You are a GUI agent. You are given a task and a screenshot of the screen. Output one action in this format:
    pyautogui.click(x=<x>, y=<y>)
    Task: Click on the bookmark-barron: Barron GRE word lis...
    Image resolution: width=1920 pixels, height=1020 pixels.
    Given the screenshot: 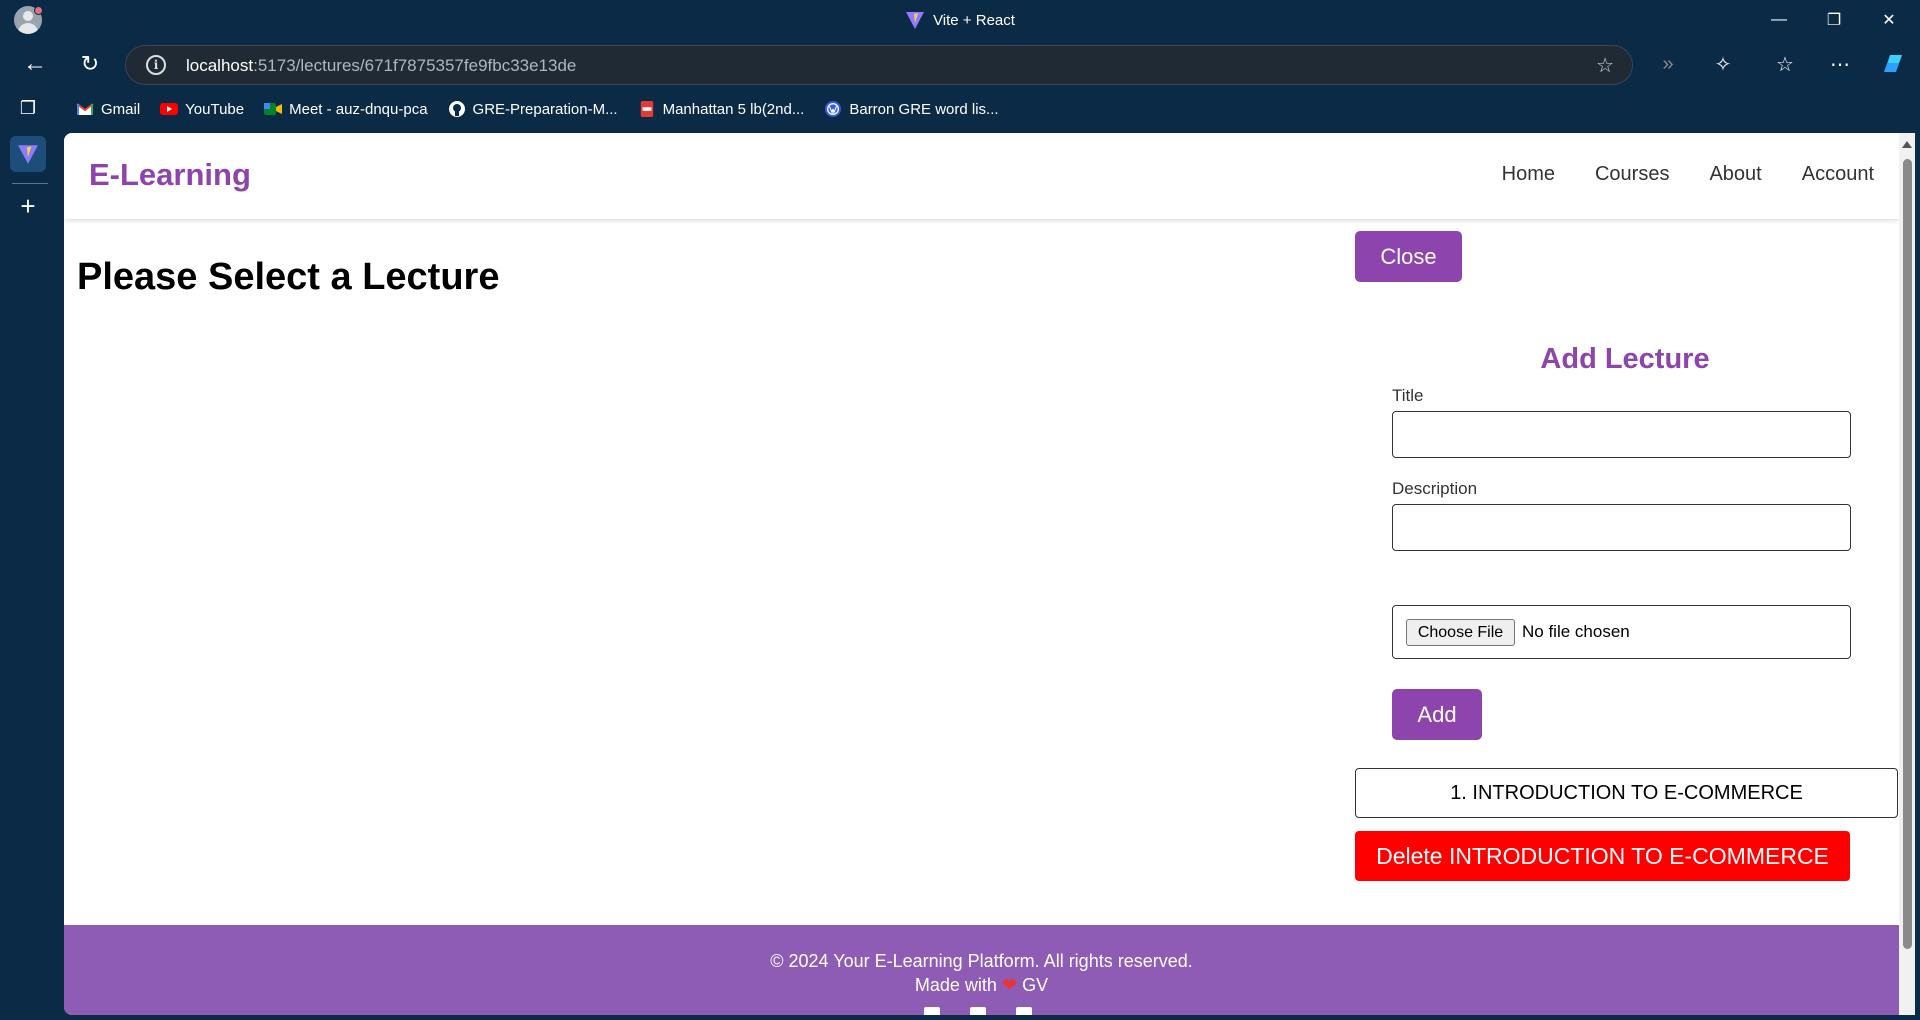 What is the action you would take?
    pyautogui.click(x=911, y=109)
    